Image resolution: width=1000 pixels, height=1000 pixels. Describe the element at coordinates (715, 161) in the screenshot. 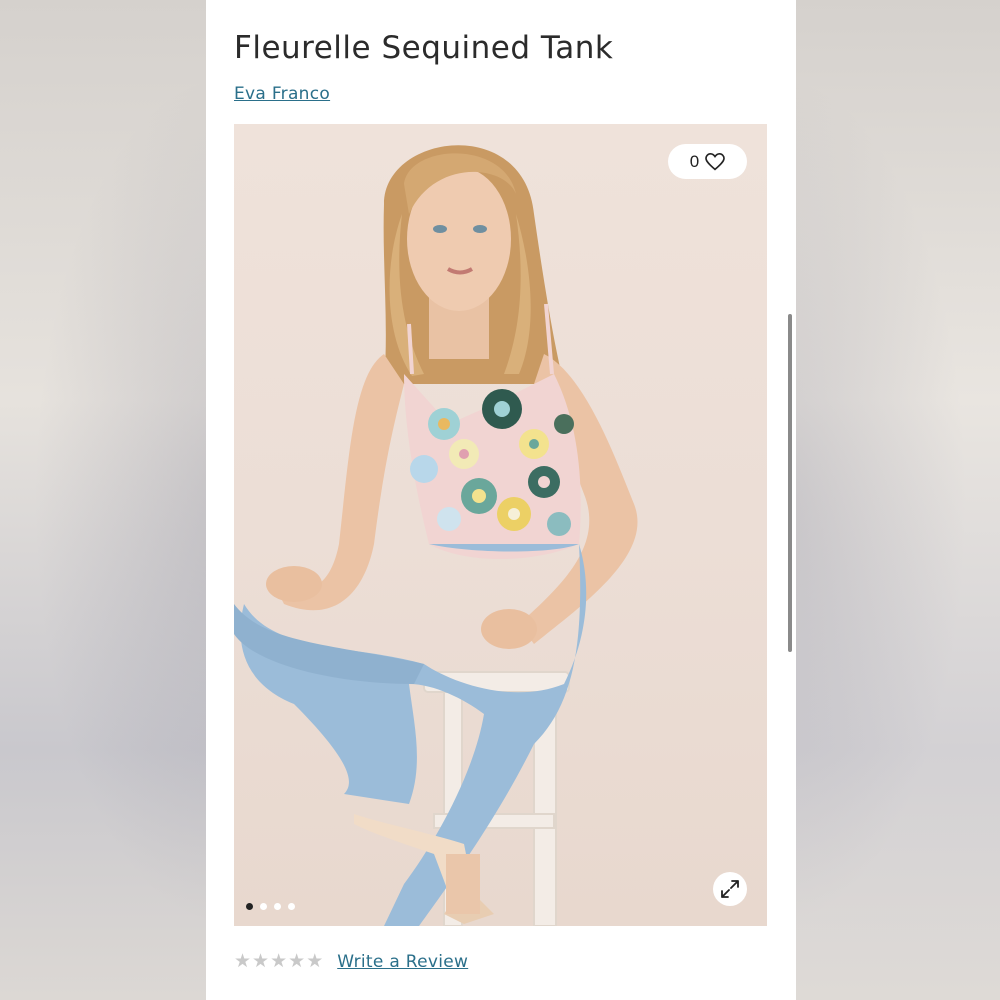

I see `heart-icon` at that location.